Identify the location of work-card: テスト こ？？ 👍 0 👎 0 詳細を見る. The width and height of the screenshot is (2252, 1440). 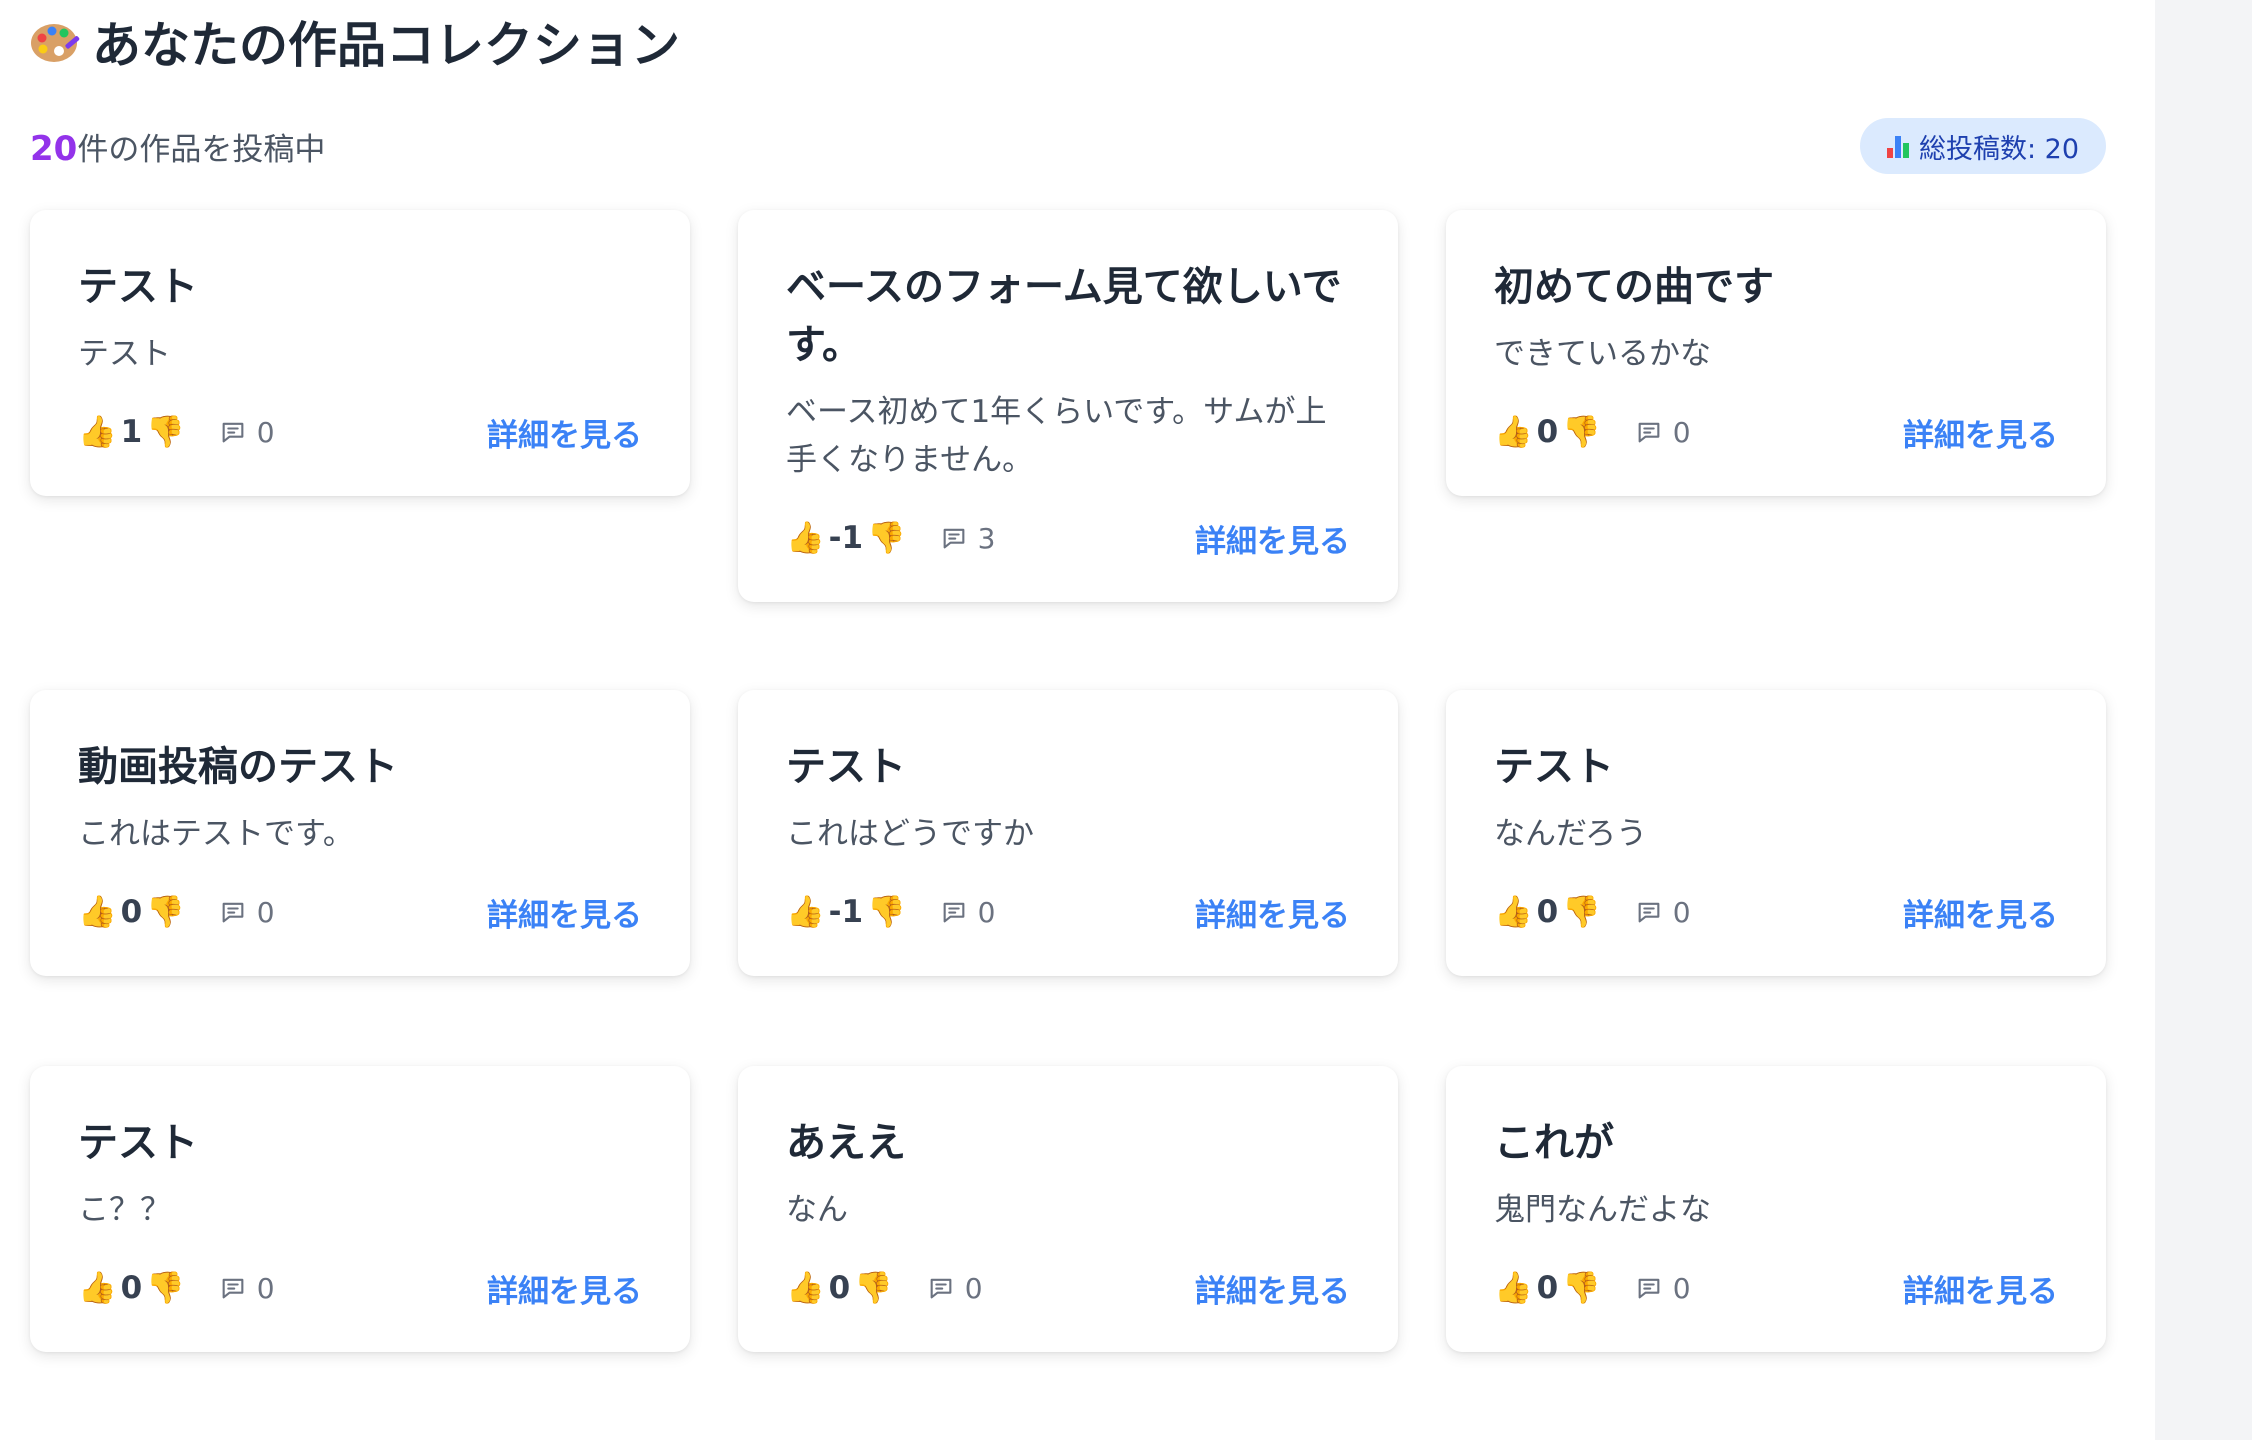
(360, 1209).